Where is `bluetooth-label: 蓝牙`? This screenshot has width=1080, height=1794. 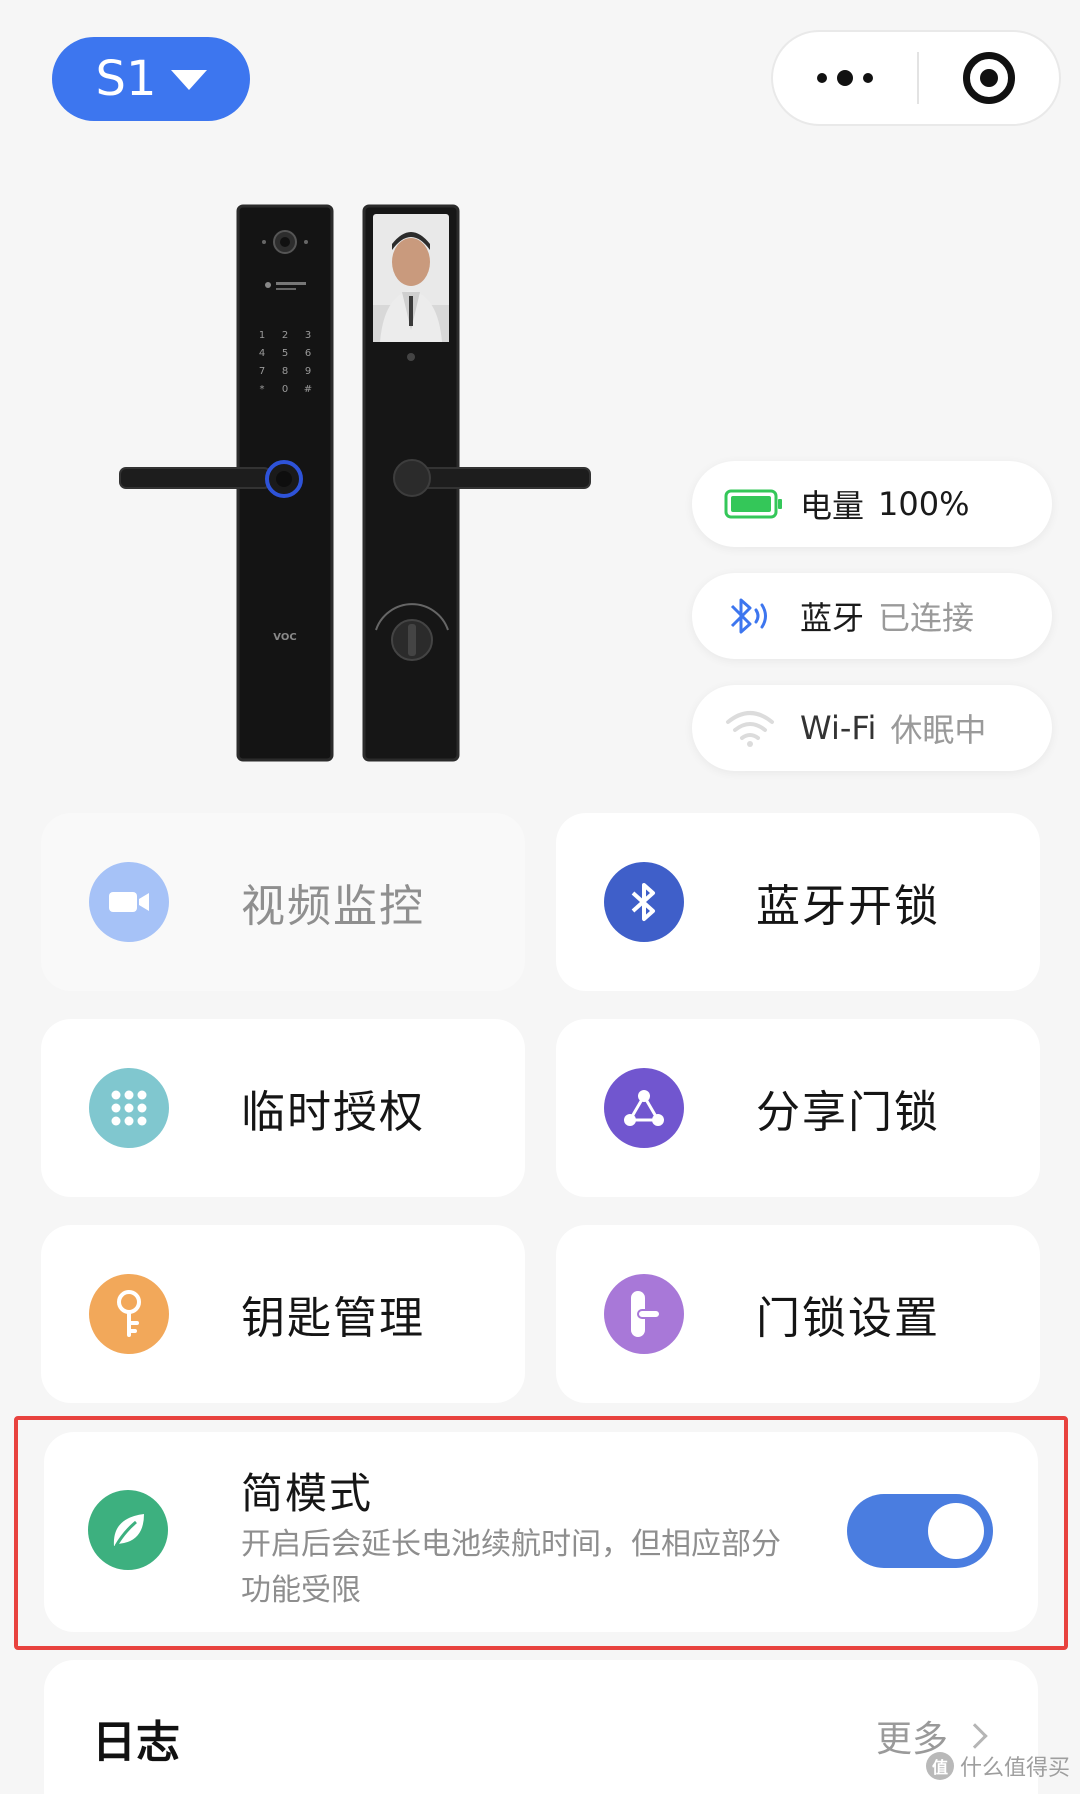
bluetooth-label: 蓝牙 is located at coordinates (832, 618).